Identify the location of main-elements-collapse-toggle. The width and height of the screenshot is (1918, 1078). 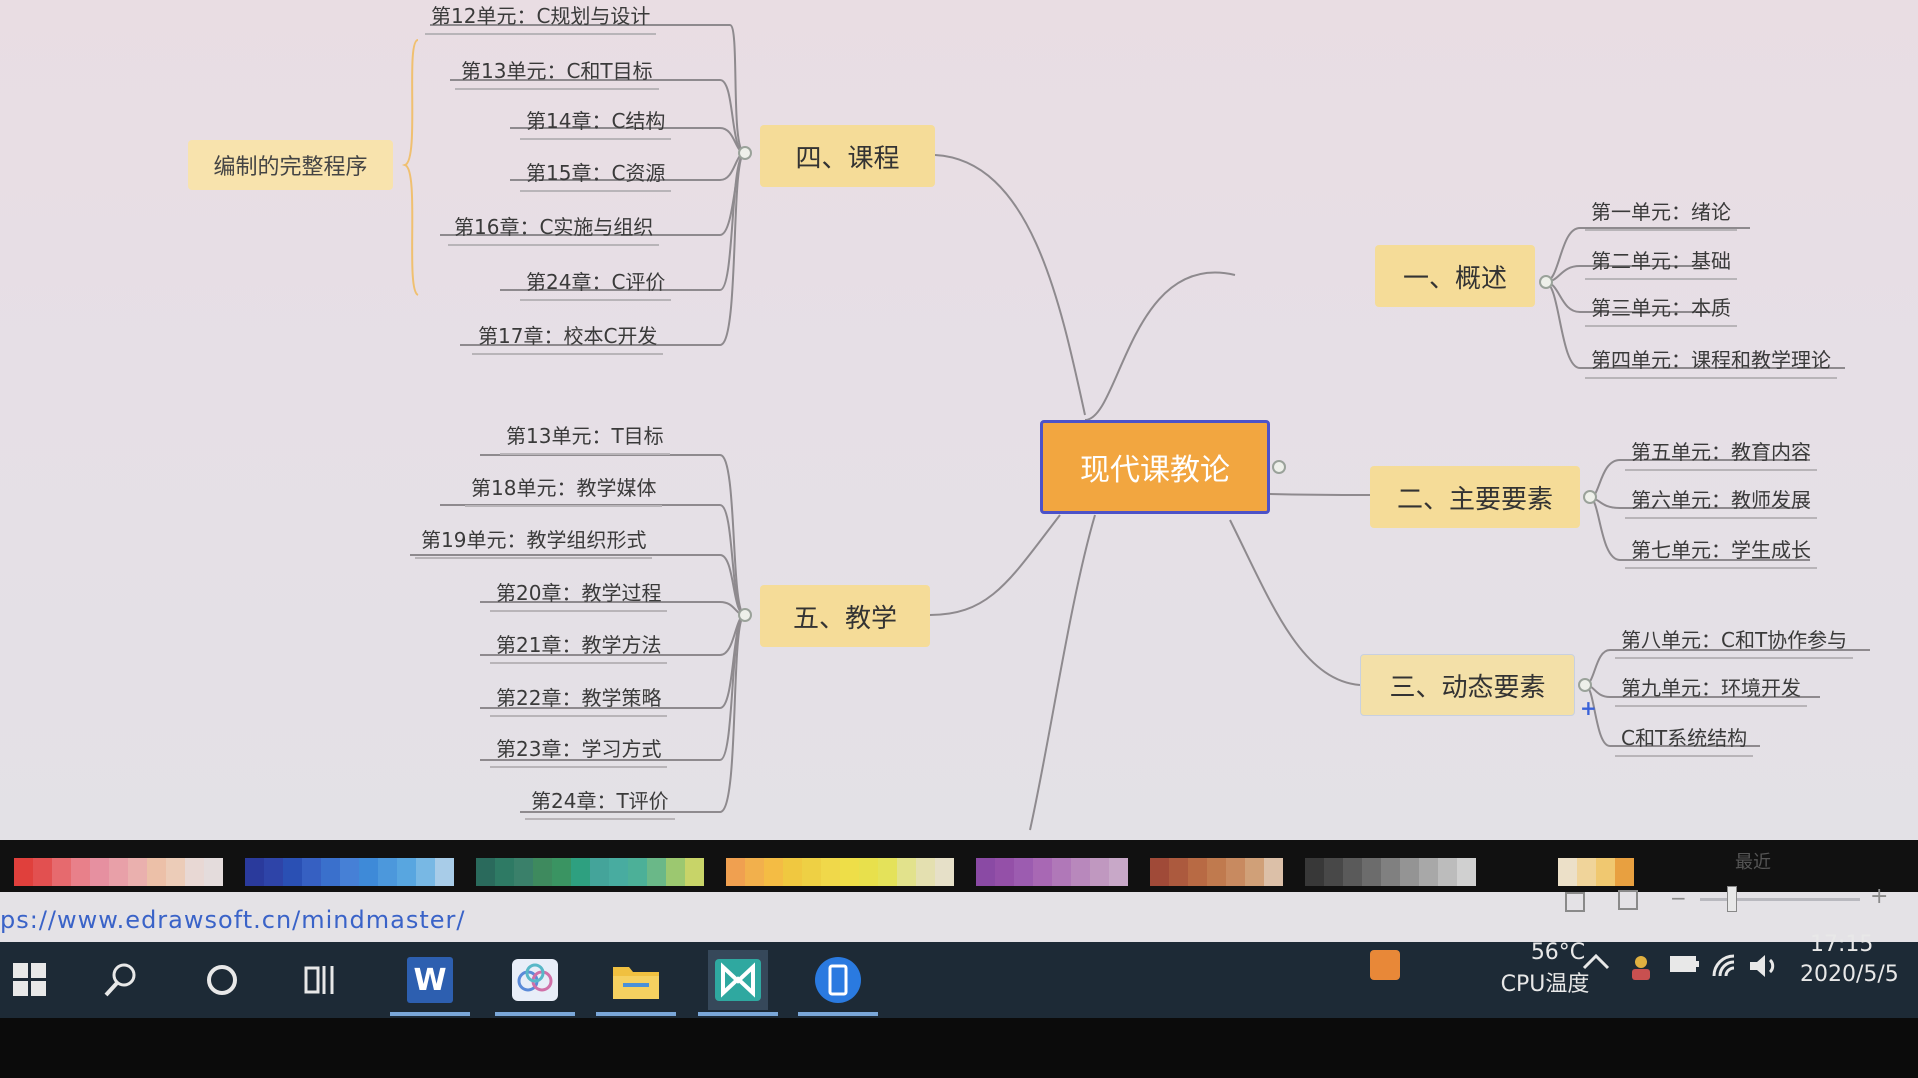
(1590, 497).